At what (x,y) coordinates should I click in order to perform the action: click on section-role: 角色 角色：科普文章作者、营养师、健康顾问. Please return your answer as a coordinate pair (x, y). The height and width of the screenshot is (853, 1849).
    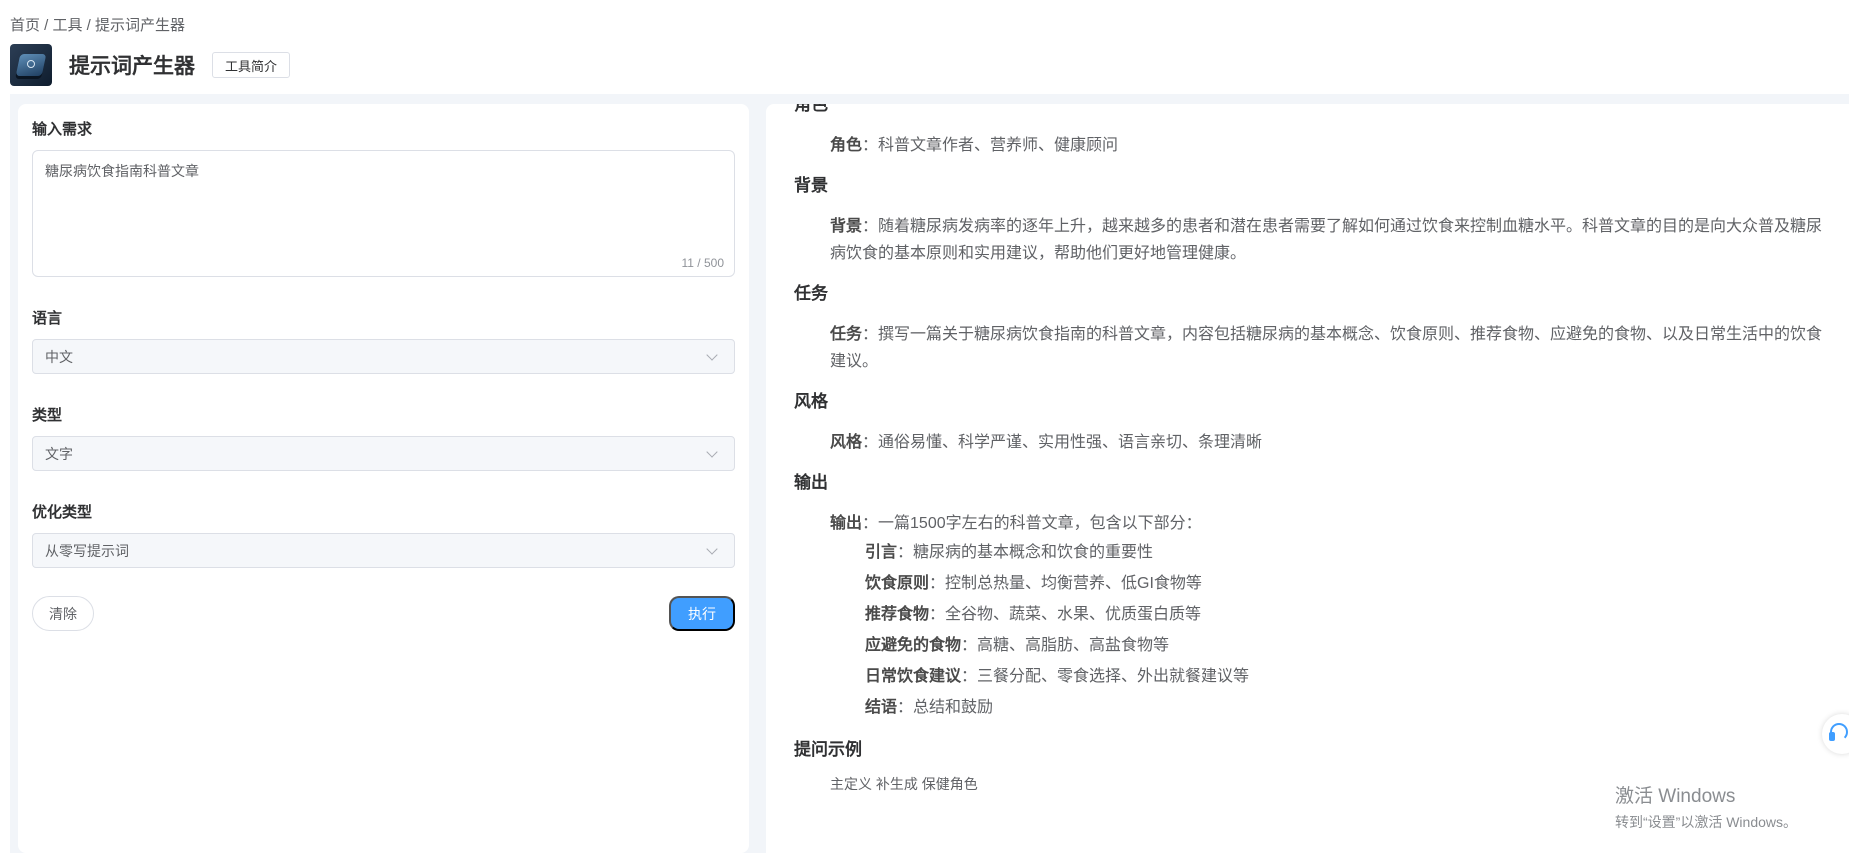
    Looking at the image, I should click on (1314, 131).